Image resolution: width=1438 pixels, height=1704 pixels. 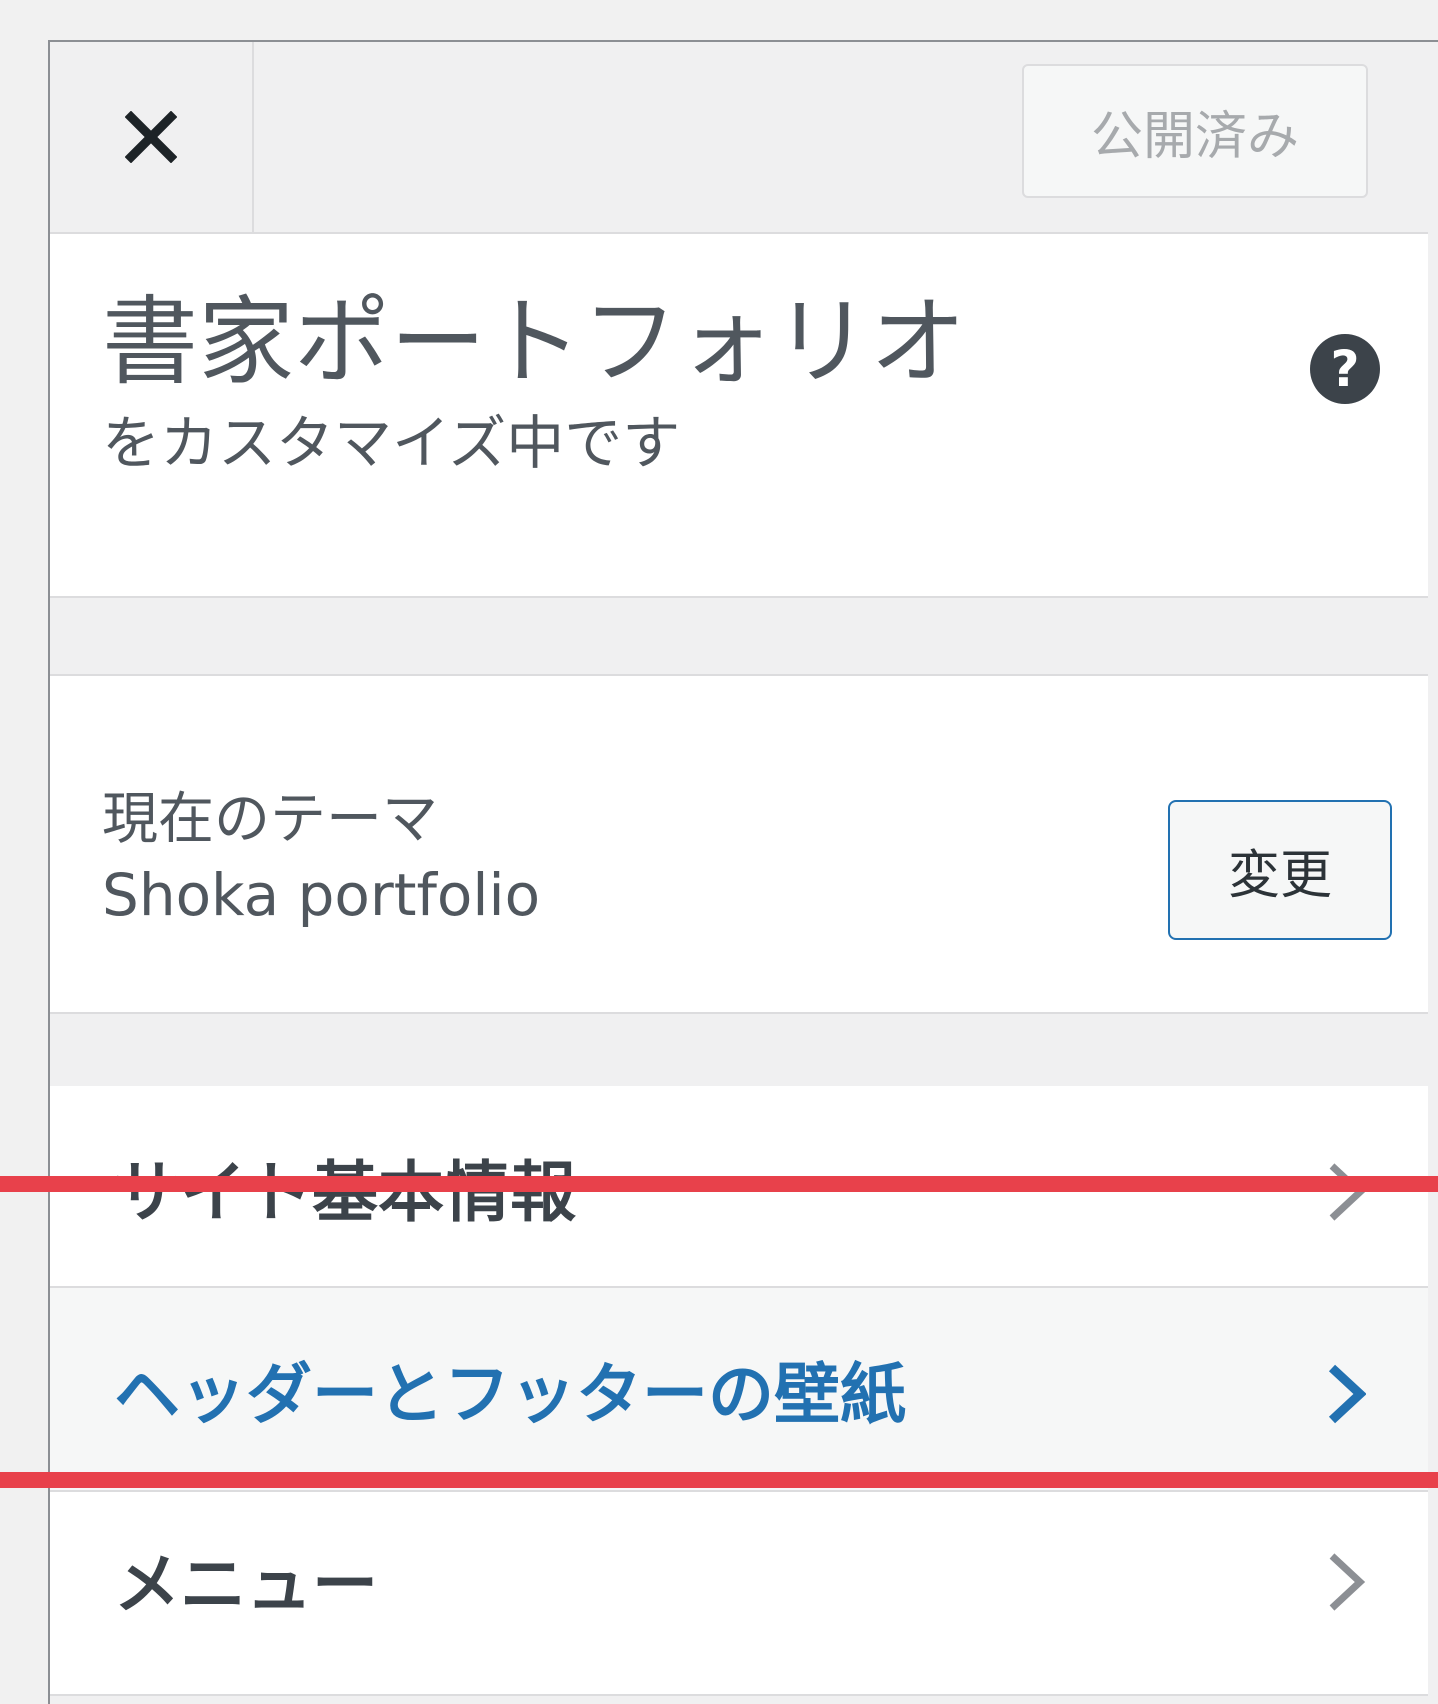 I want to click on customizer-header: 公開済み, so click(x=739, y=138).